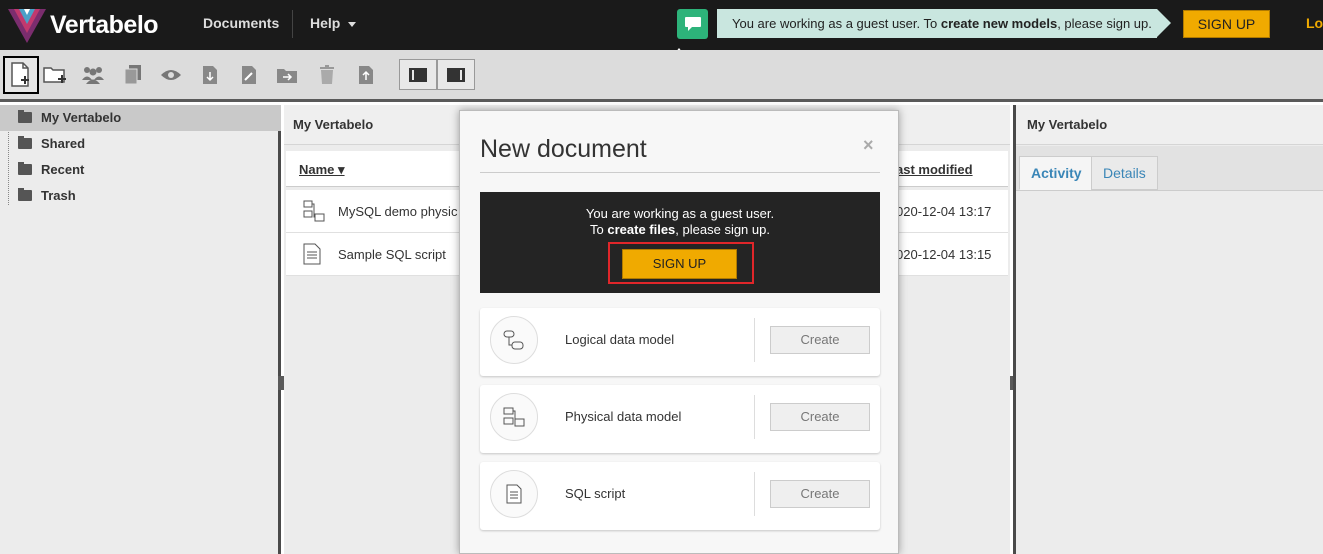 The height and width of the screenshot is (554, 1323). I want to click on eye-icon, so click(171, 75).